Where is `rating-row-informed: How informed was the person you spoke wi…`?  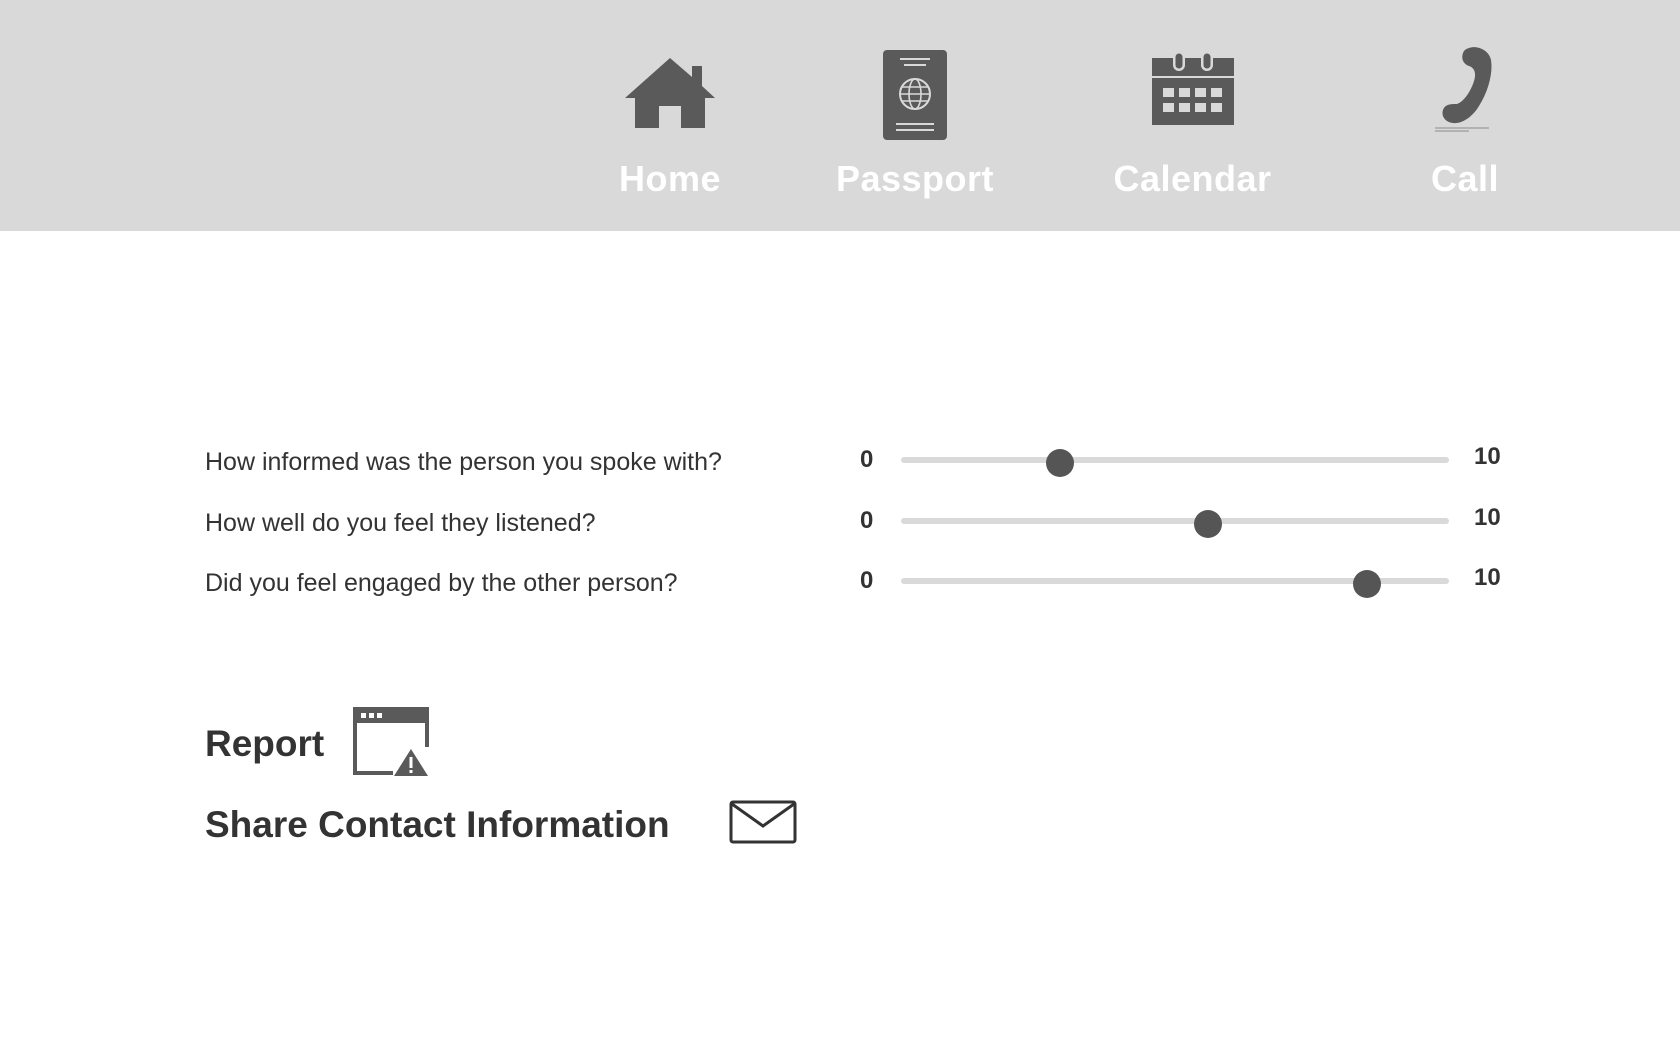
rating-row-informed: How informed was the person you spoke wi… is located at coordinates (840, 460).